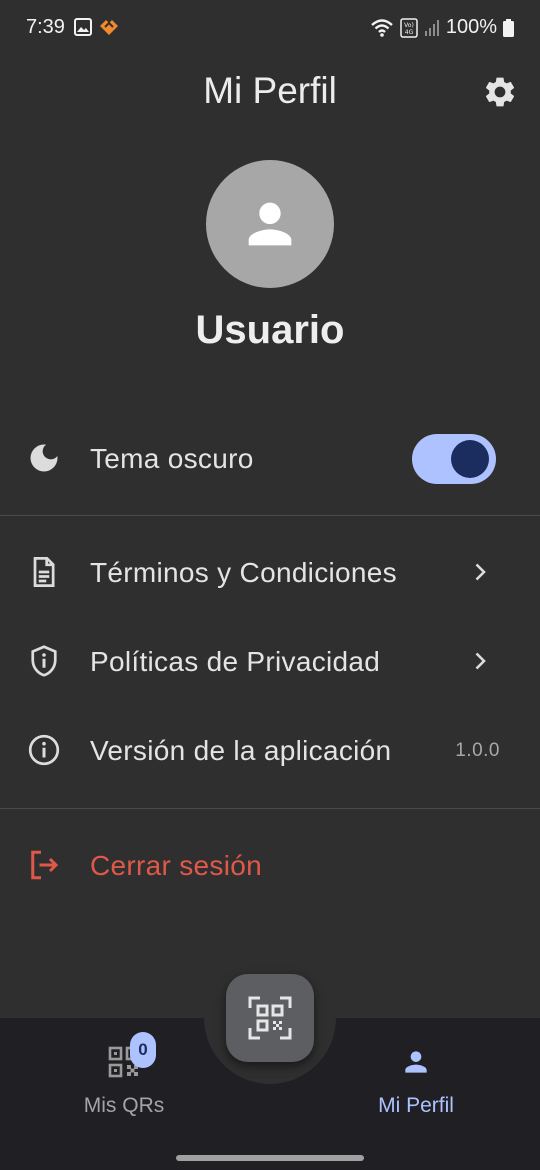  What do you see at coordinates (409, 32) in the screenshot?
I see `svg-text: 4G` at bounding box center [409, 32].